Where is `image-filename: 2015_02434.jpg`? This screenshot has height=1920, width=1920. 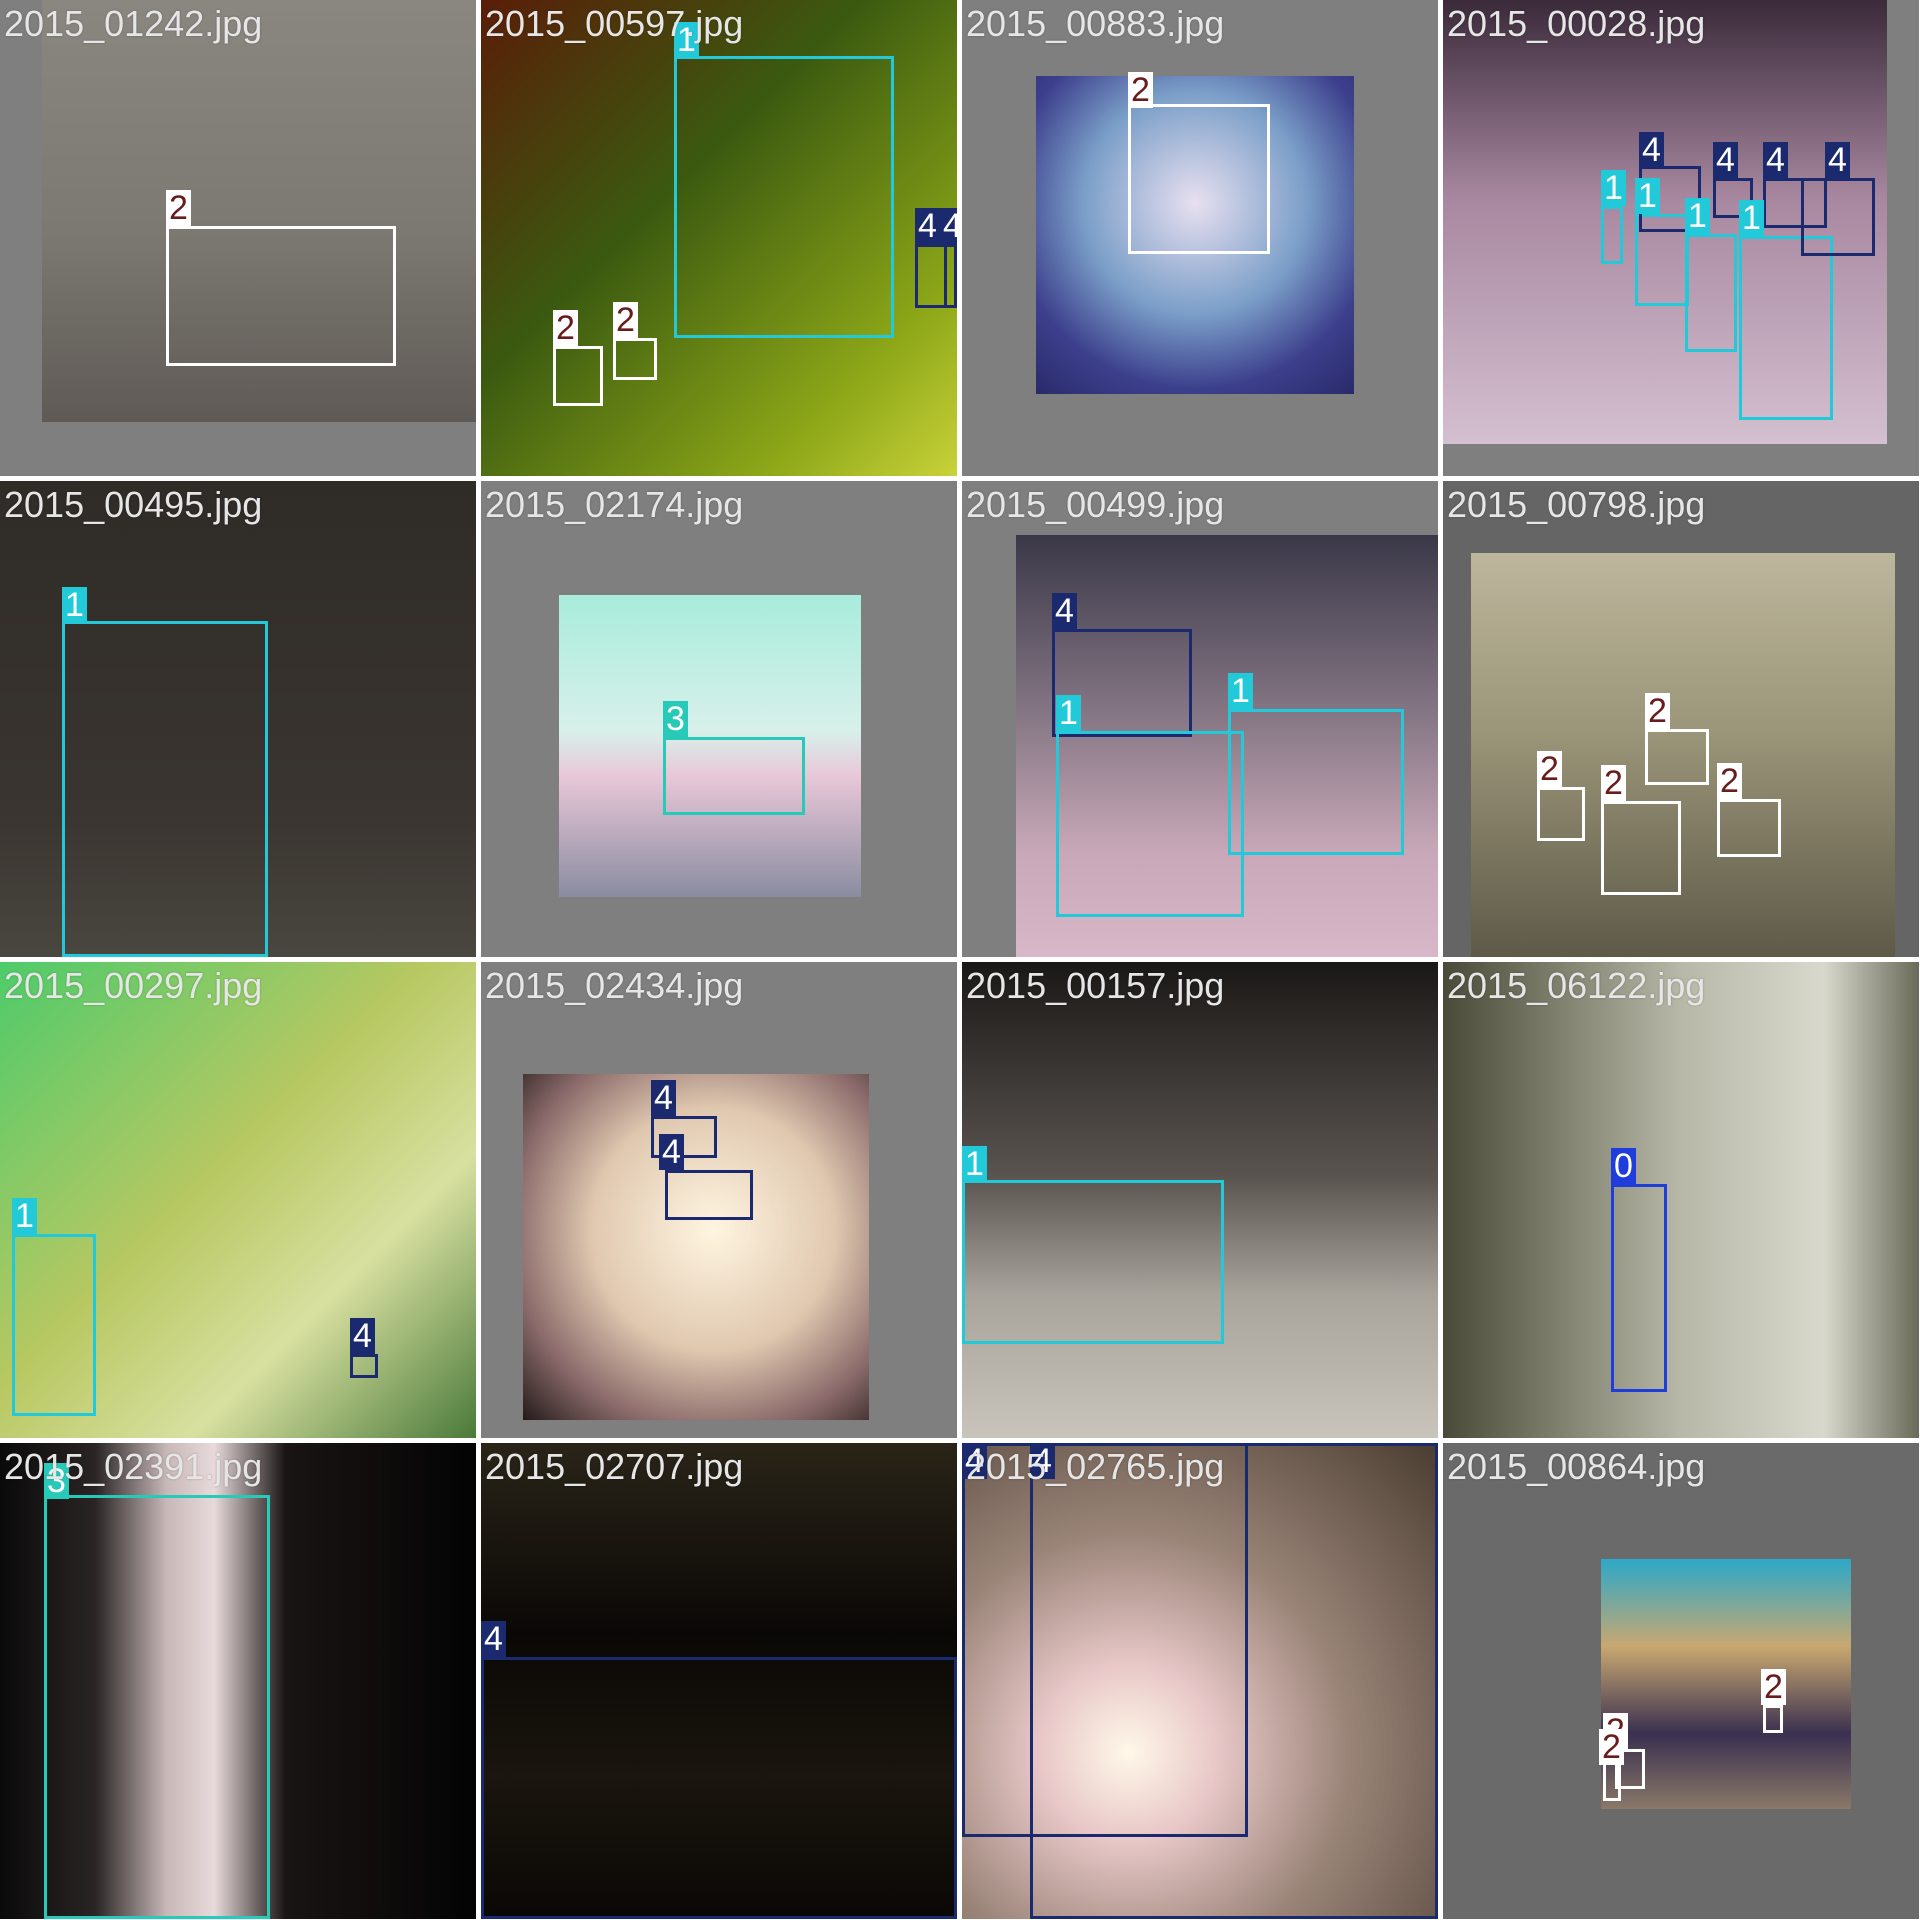
image-filename: 2015_02434.jpg is located at coordinates (614, 985).